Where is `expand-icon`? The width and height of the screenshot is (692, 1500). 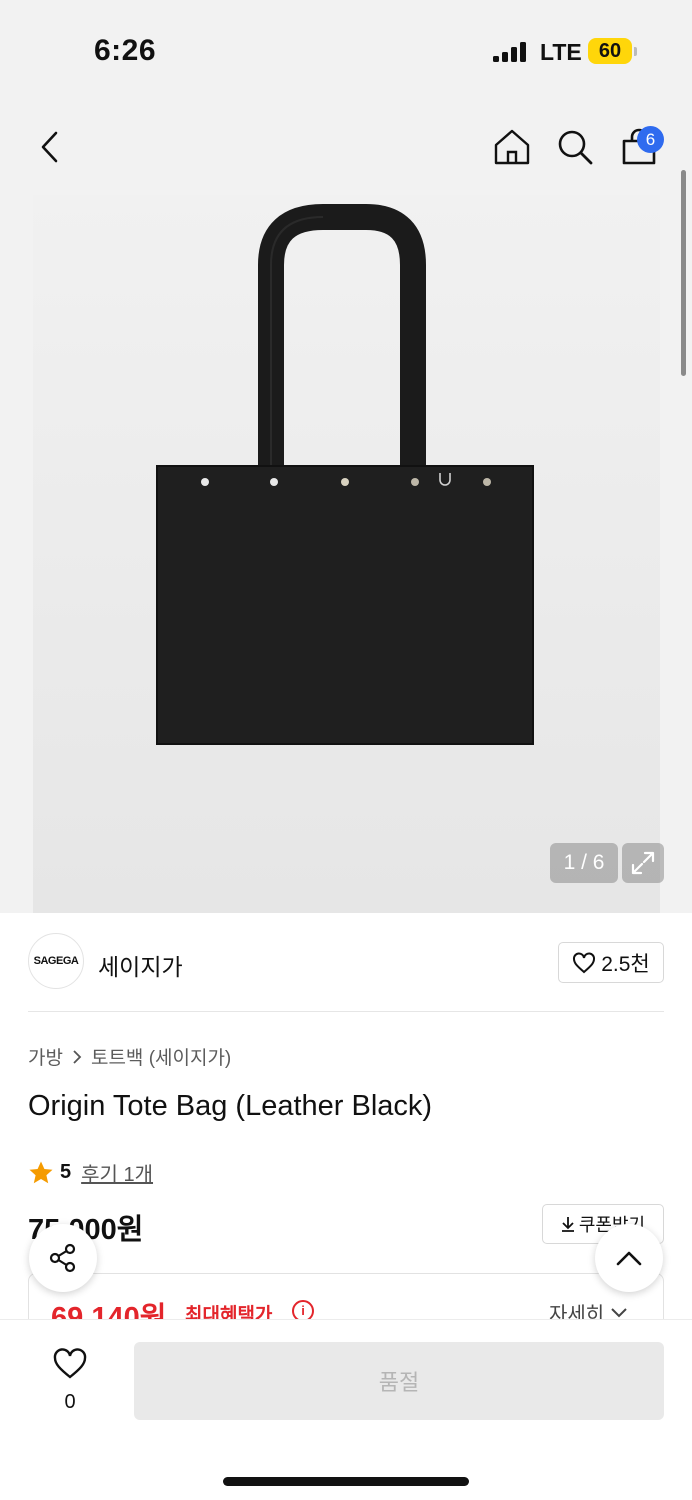 expand-icon is located at coordinates (643, 863).